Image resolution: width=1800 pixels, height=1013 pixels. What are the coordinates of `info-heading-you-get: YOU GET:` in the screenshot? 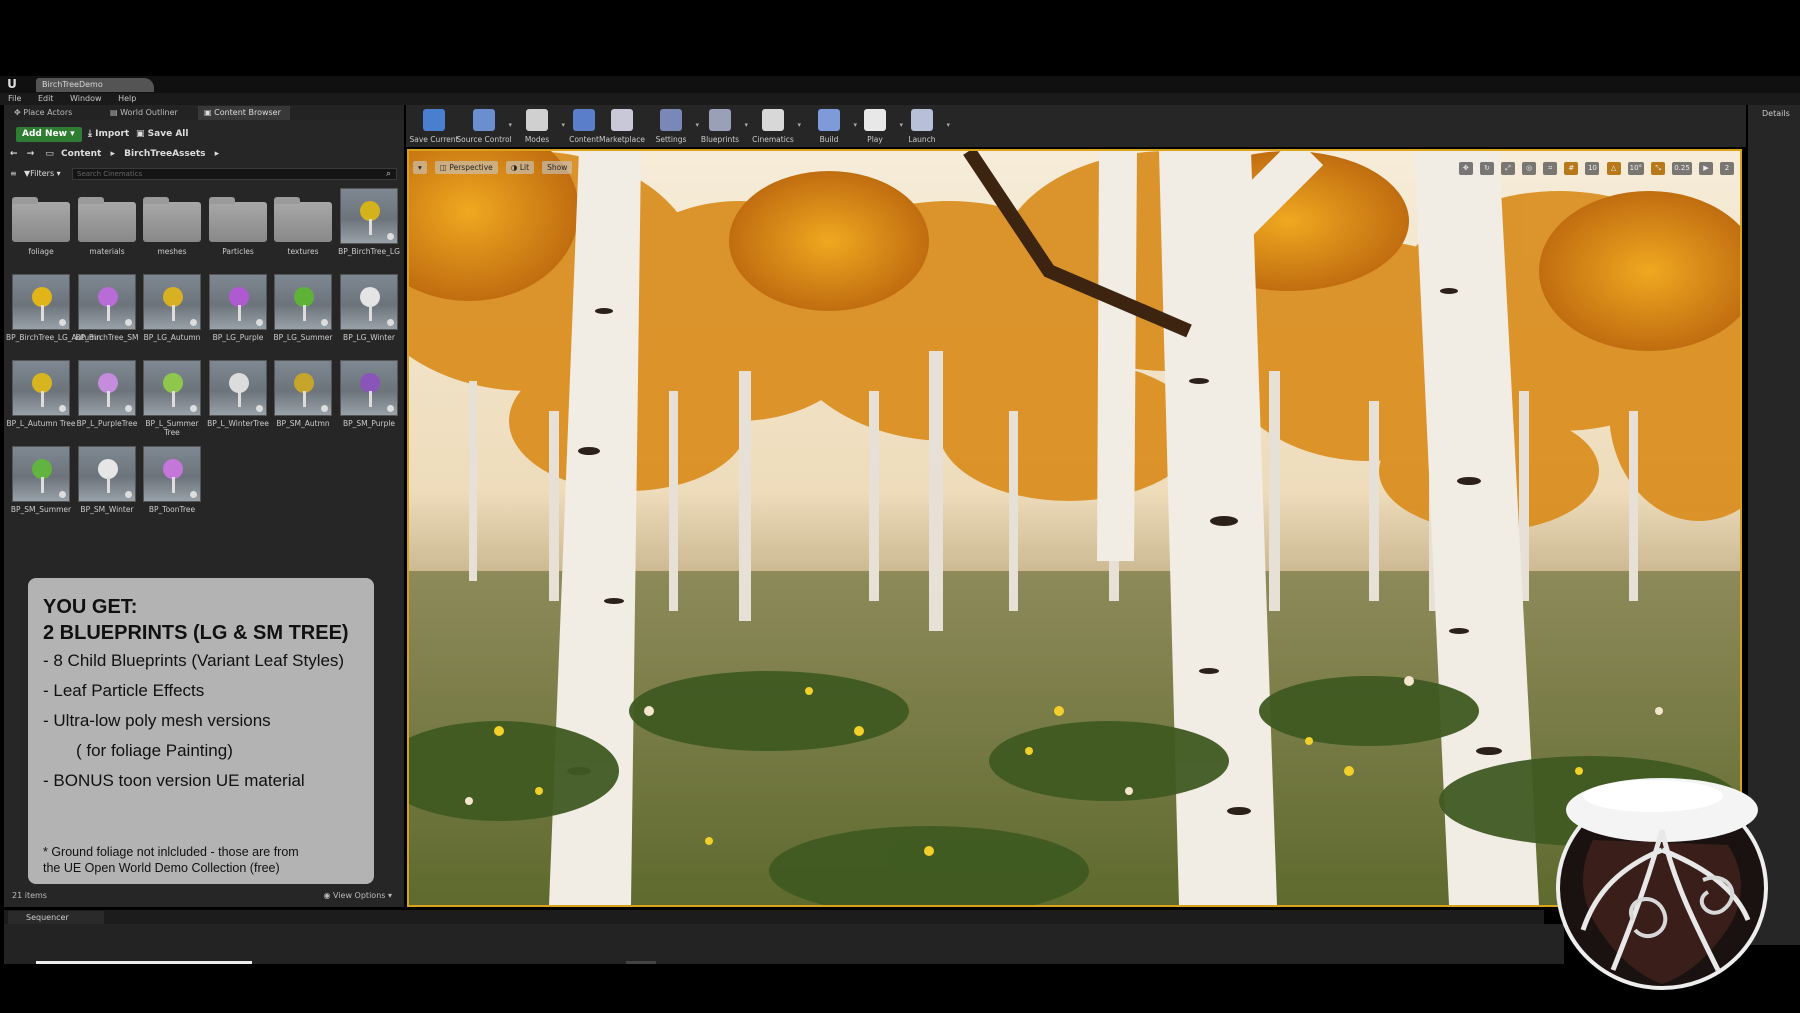 It's located at (90, 607).